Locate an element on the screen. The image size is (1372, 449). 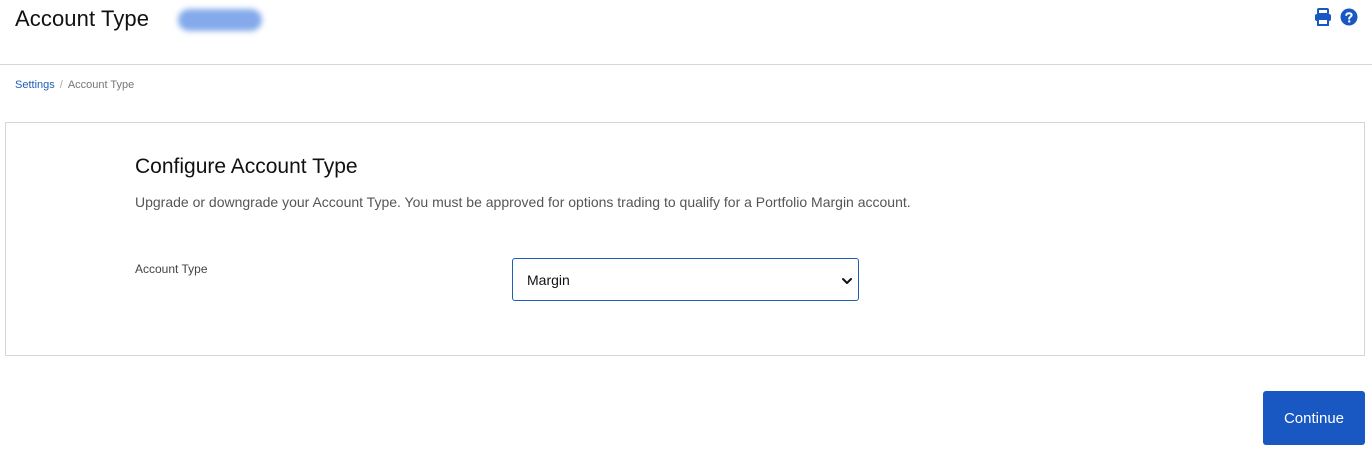
account-type-selected-value: Margin is located at coordinates (548, 280).